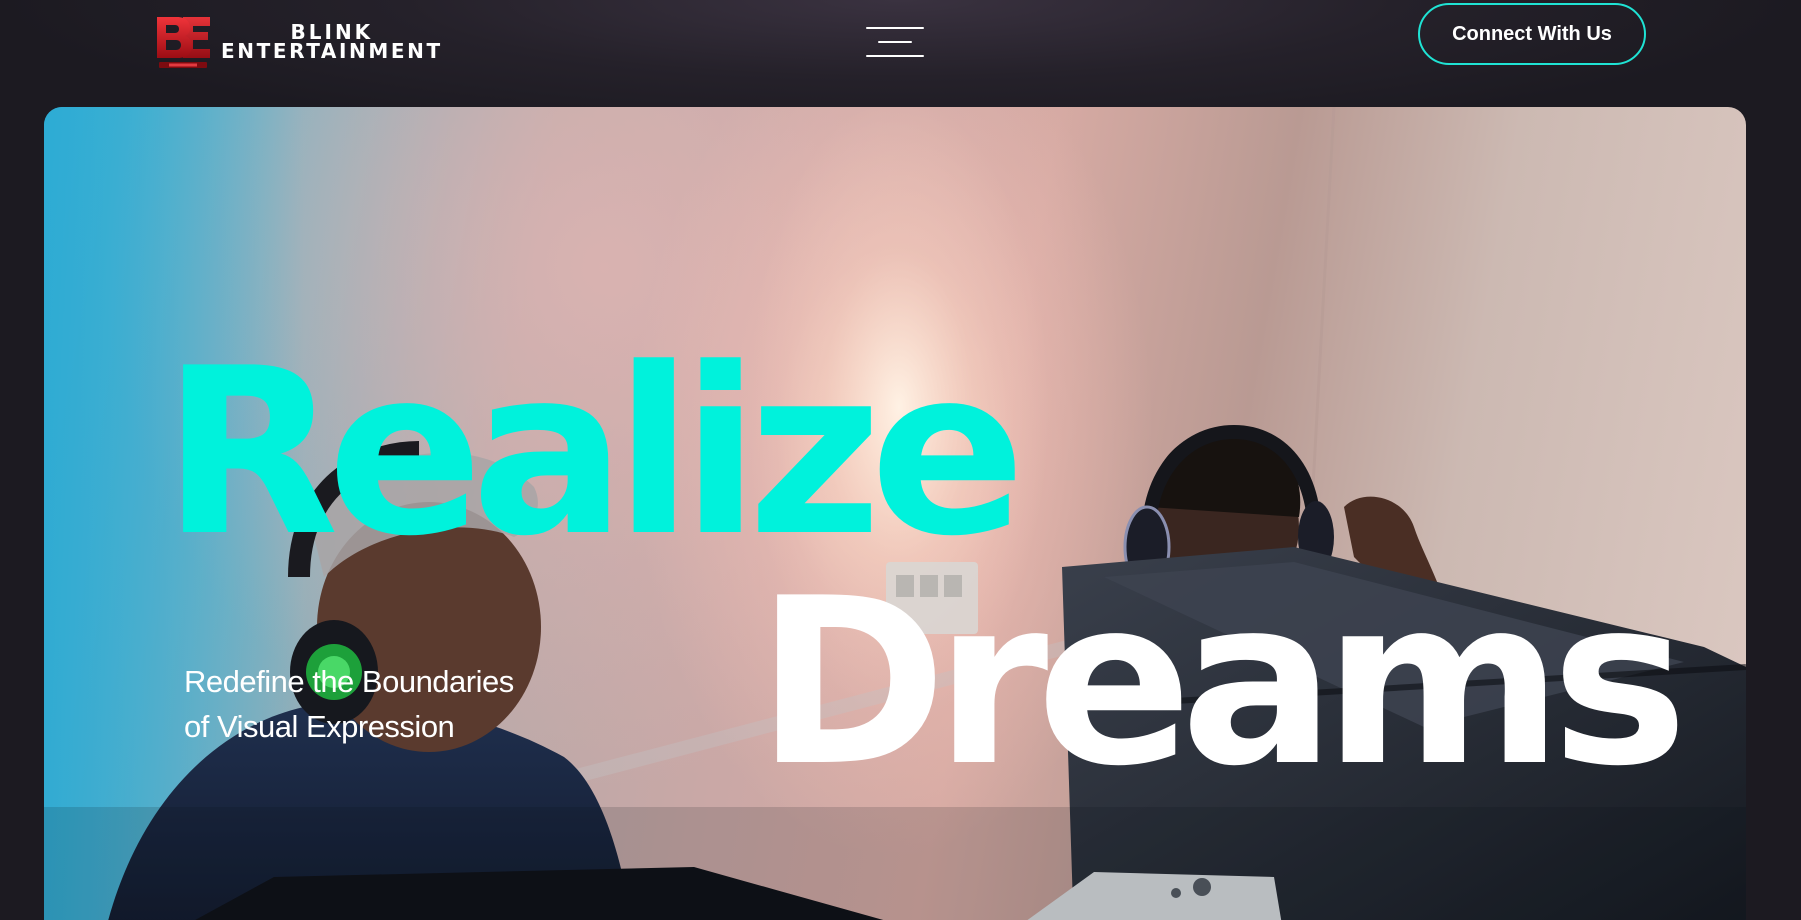 This screenshot has width=1801, height=920. What do you see at coordinates (895, 56) in the screenshot?
I see `menu-line-bottom` at bounding box center [895, 56].